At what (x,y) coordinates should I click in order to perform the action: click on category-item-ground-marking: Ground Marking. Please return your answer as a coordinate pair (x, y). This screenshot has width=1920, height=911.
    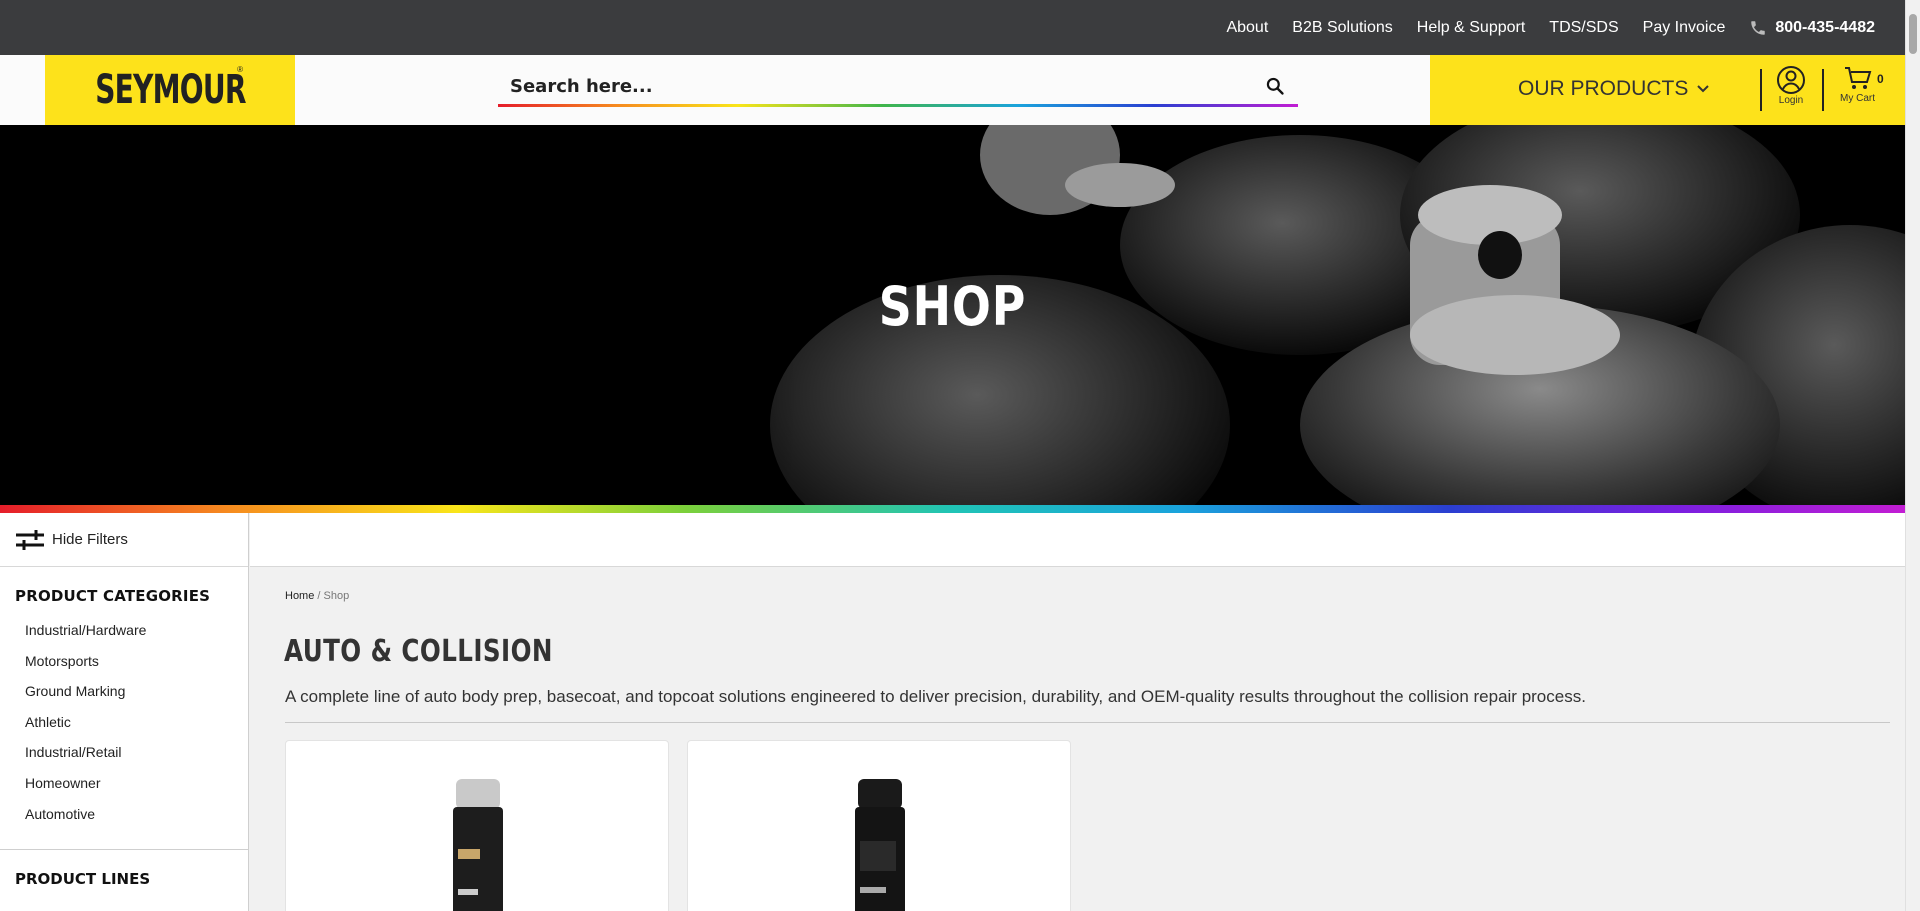
    Looking at the image, I should click on (136, 691).